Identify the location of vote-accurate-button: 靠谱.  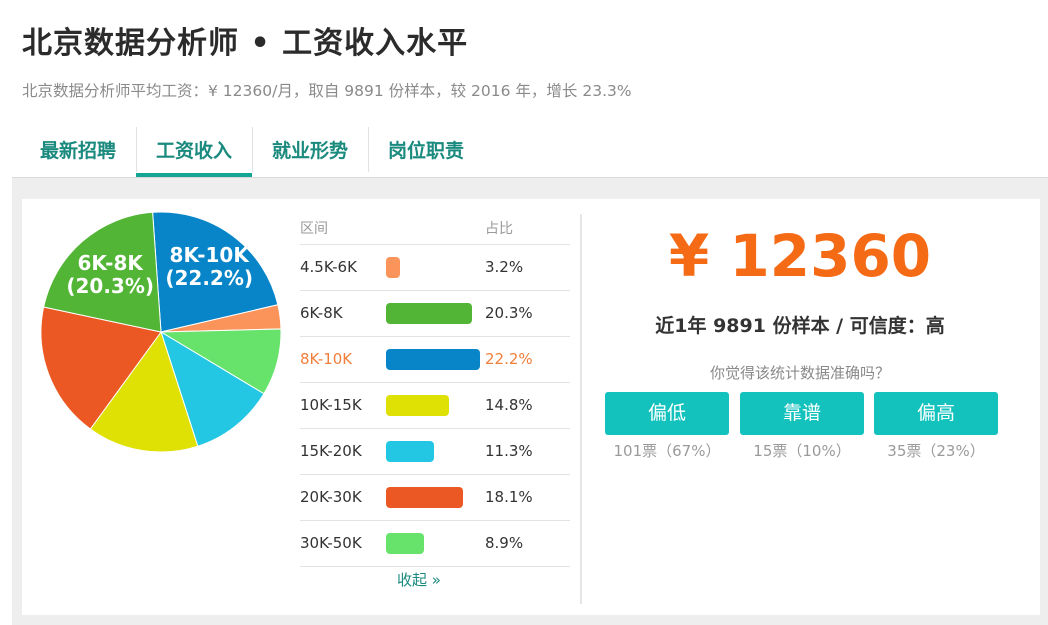
(802, 413).